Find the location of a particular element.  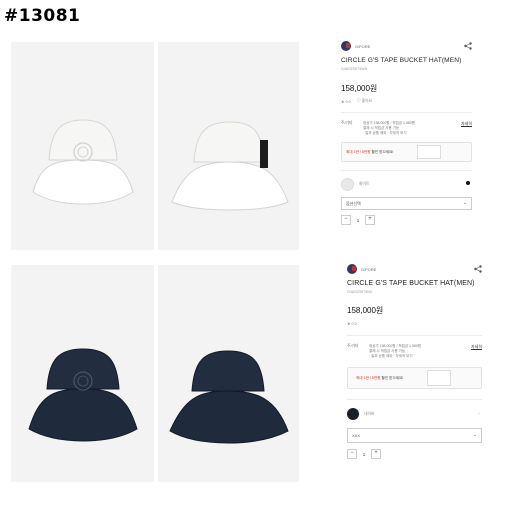

option-select: 옵션선택 ⌄ is located at coordinates (406, 203).